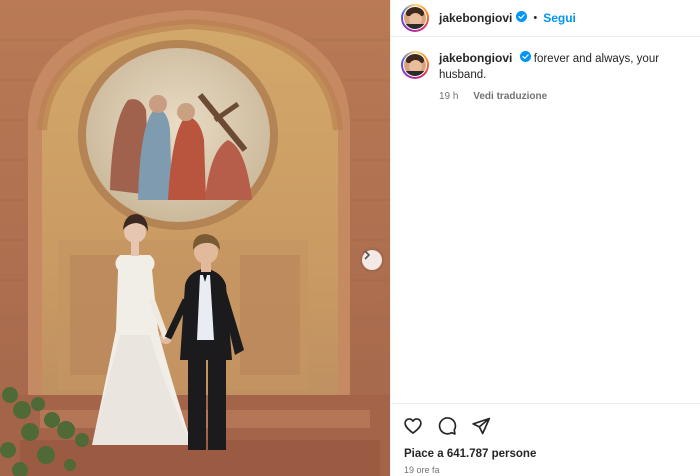 The height and width of the screenshot is (476, 700). Describe the element at coordinates (510, 96) in the screenshot. I see `see-translation-link: Vedi traduzione` at that location.